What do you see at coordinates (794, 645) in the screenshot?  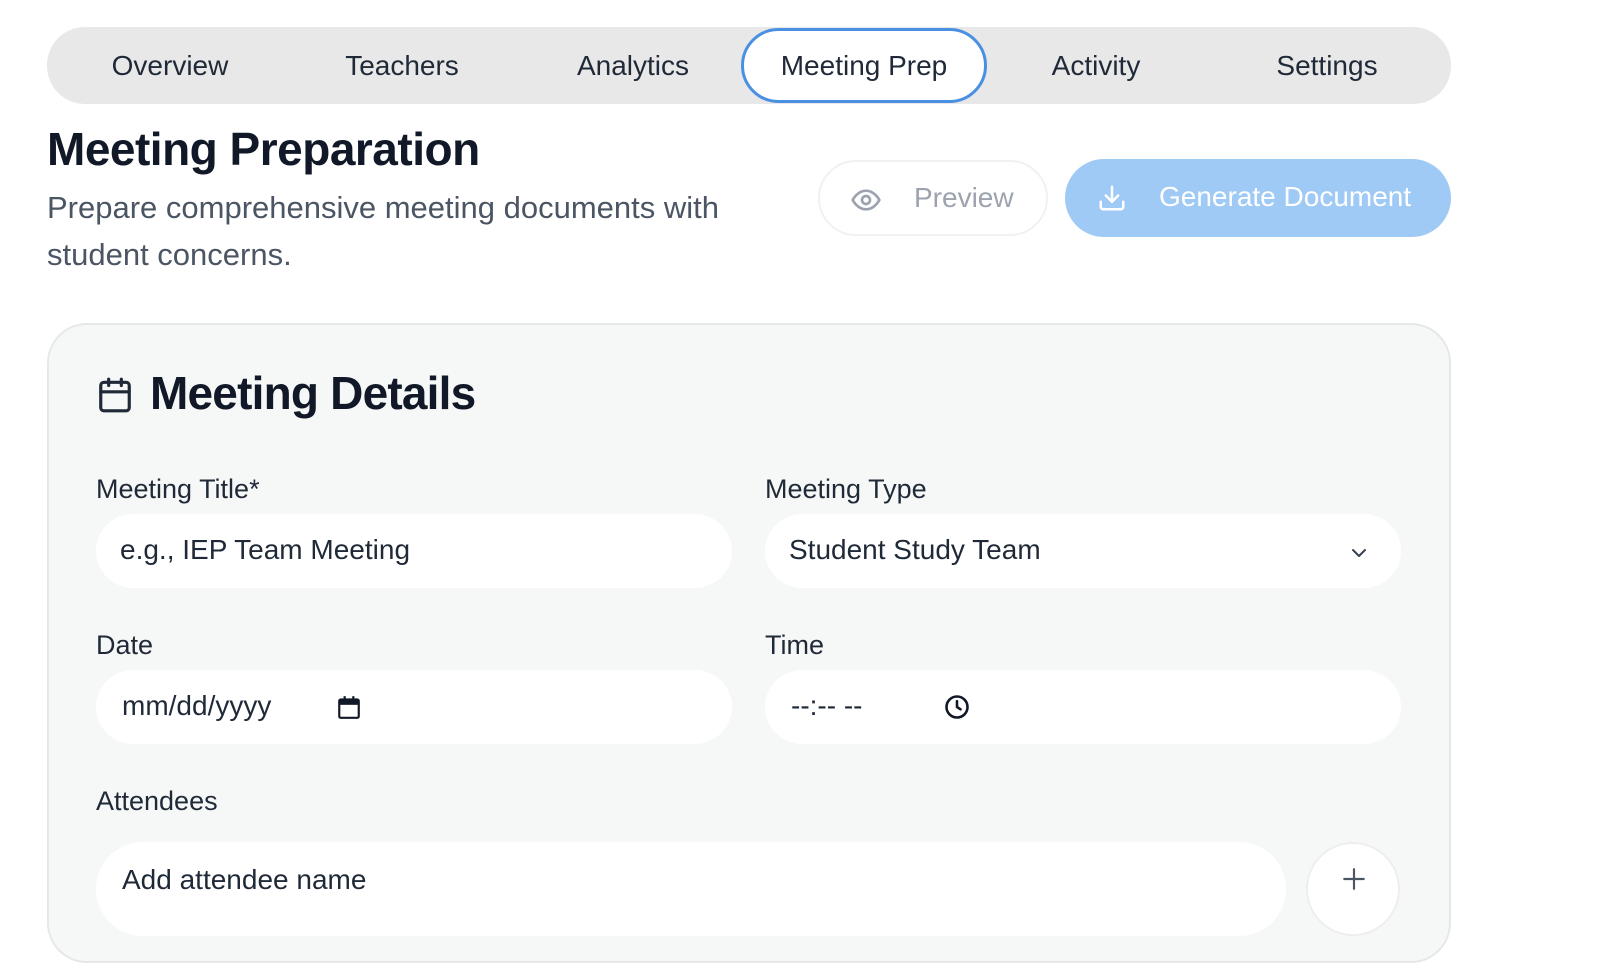 I see `time-label: Time` at bounding box center [794, 645].